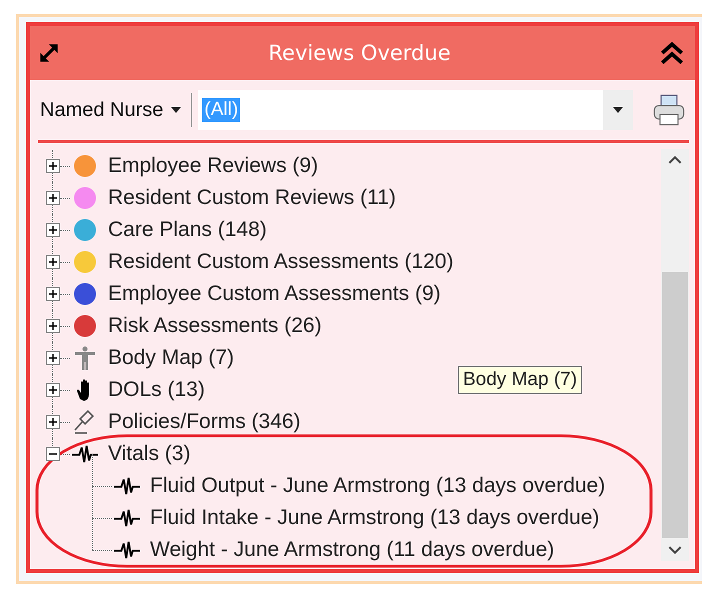 The width and height of the screenshot is (706, 589). What do you see at coordinates (359, 53) in the screenshot?
I see `panel-title: Reviews Overdue` at bounding box center [359, 53].